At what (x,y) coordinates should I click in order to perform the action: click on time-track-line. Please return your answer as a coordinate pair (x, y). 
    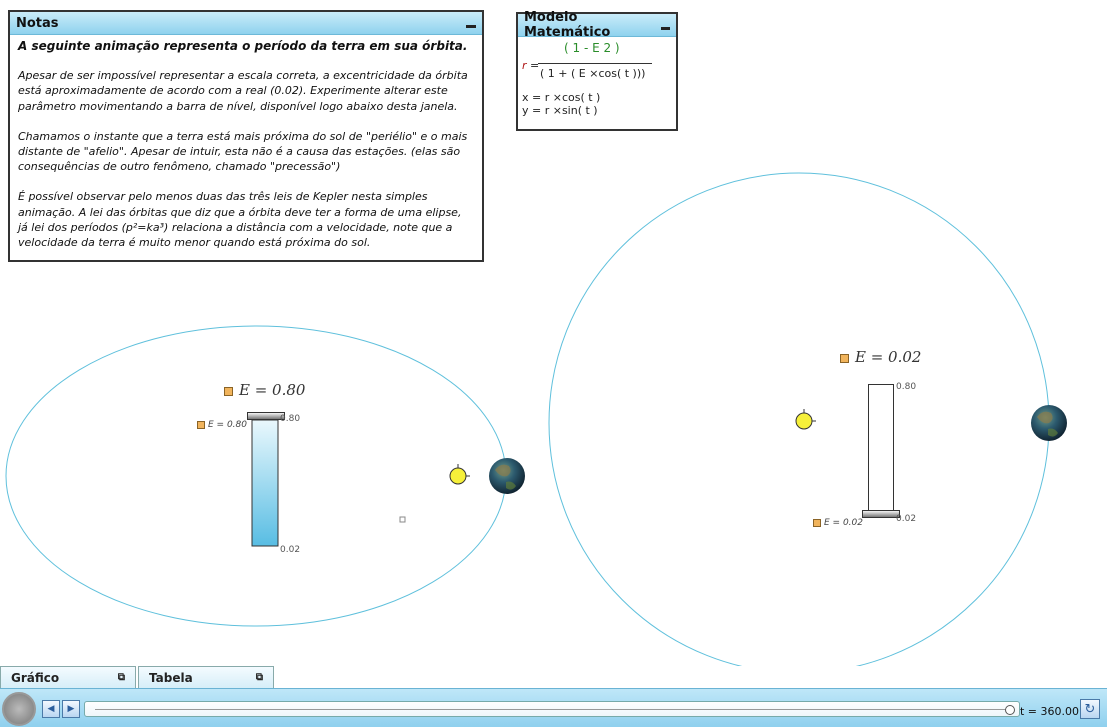
    Looking at the image, I should click on (552, 709).